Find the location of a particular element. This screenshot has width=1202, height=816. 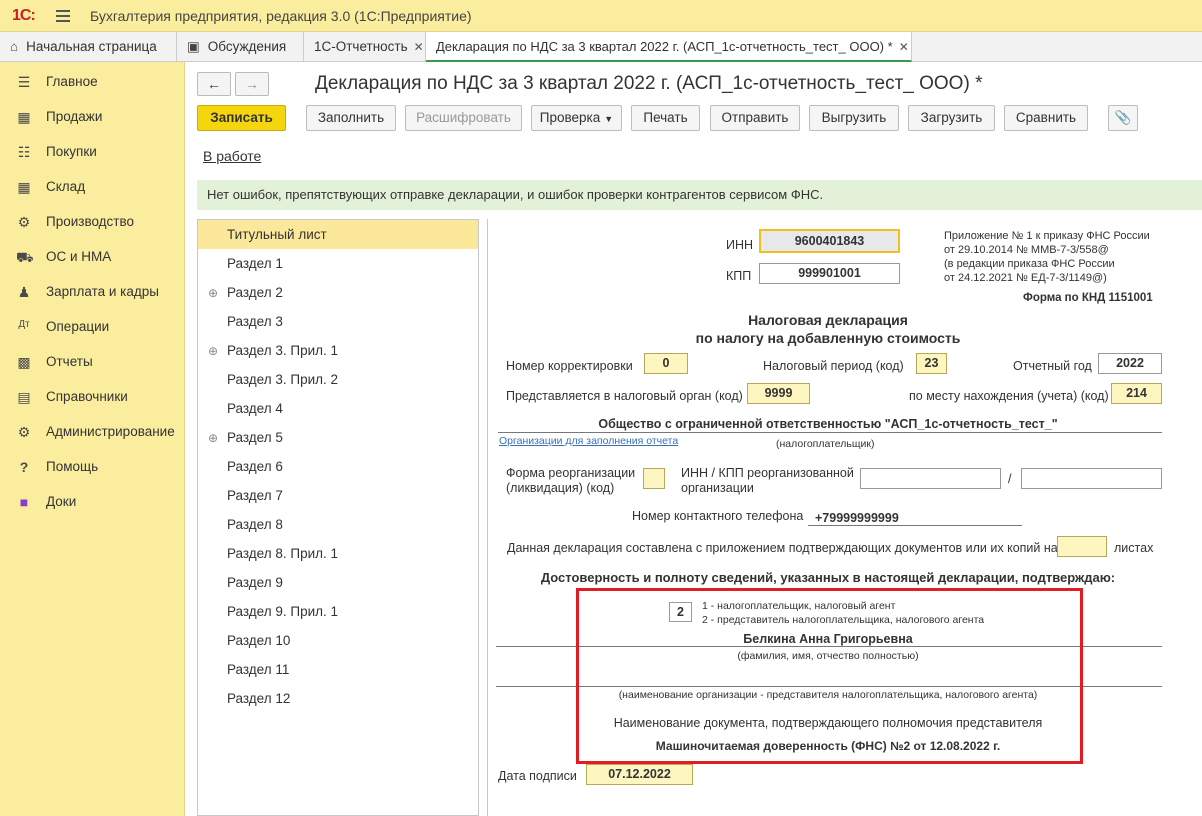

reorg-inn-label-2: организации is located at coordinates (717, 488).